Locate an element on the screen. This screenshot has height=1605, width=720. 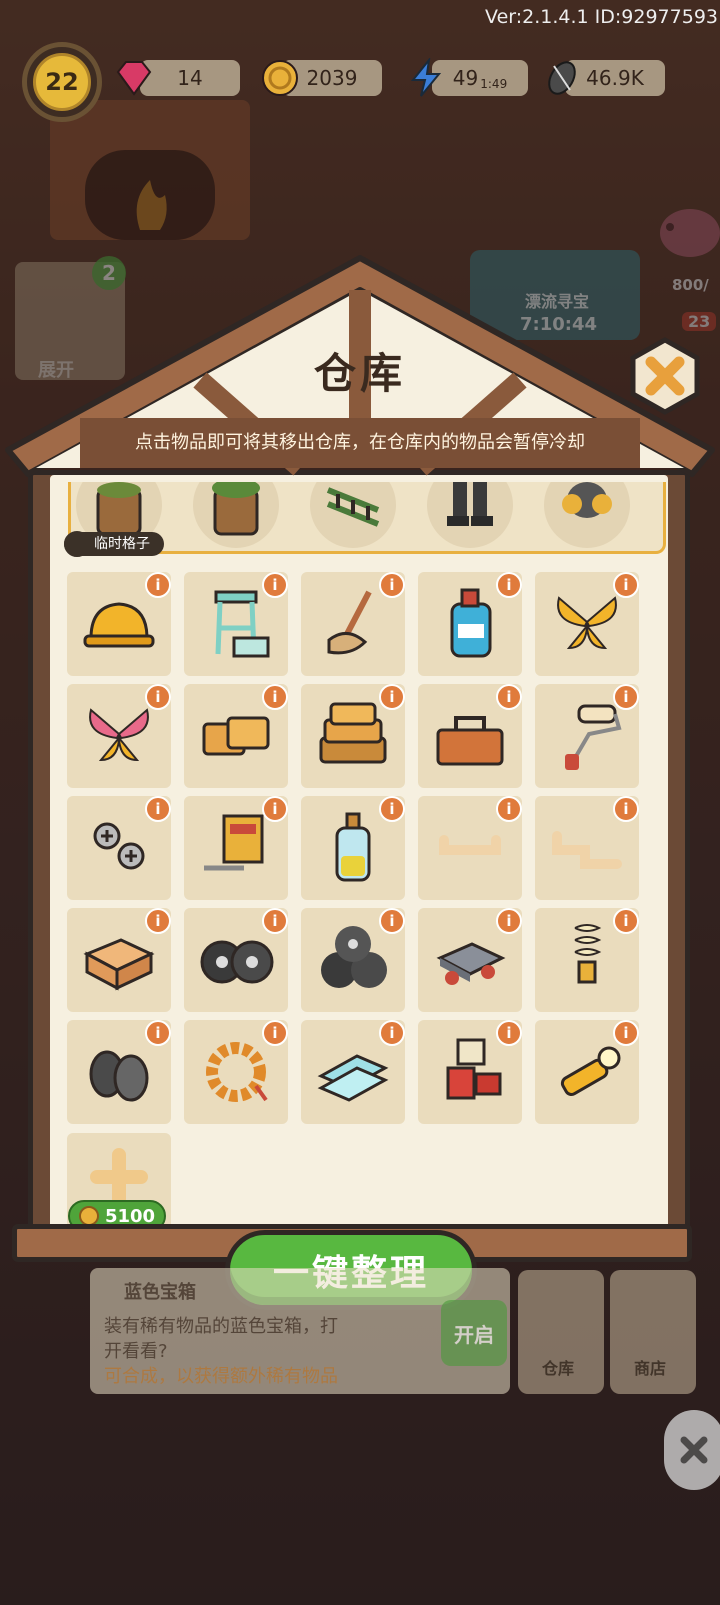
warehouse-subtitle: 点击物品即可将其移出仓库，在仓库内的物品会暂停冷却 is located at coordinates (360, 442).